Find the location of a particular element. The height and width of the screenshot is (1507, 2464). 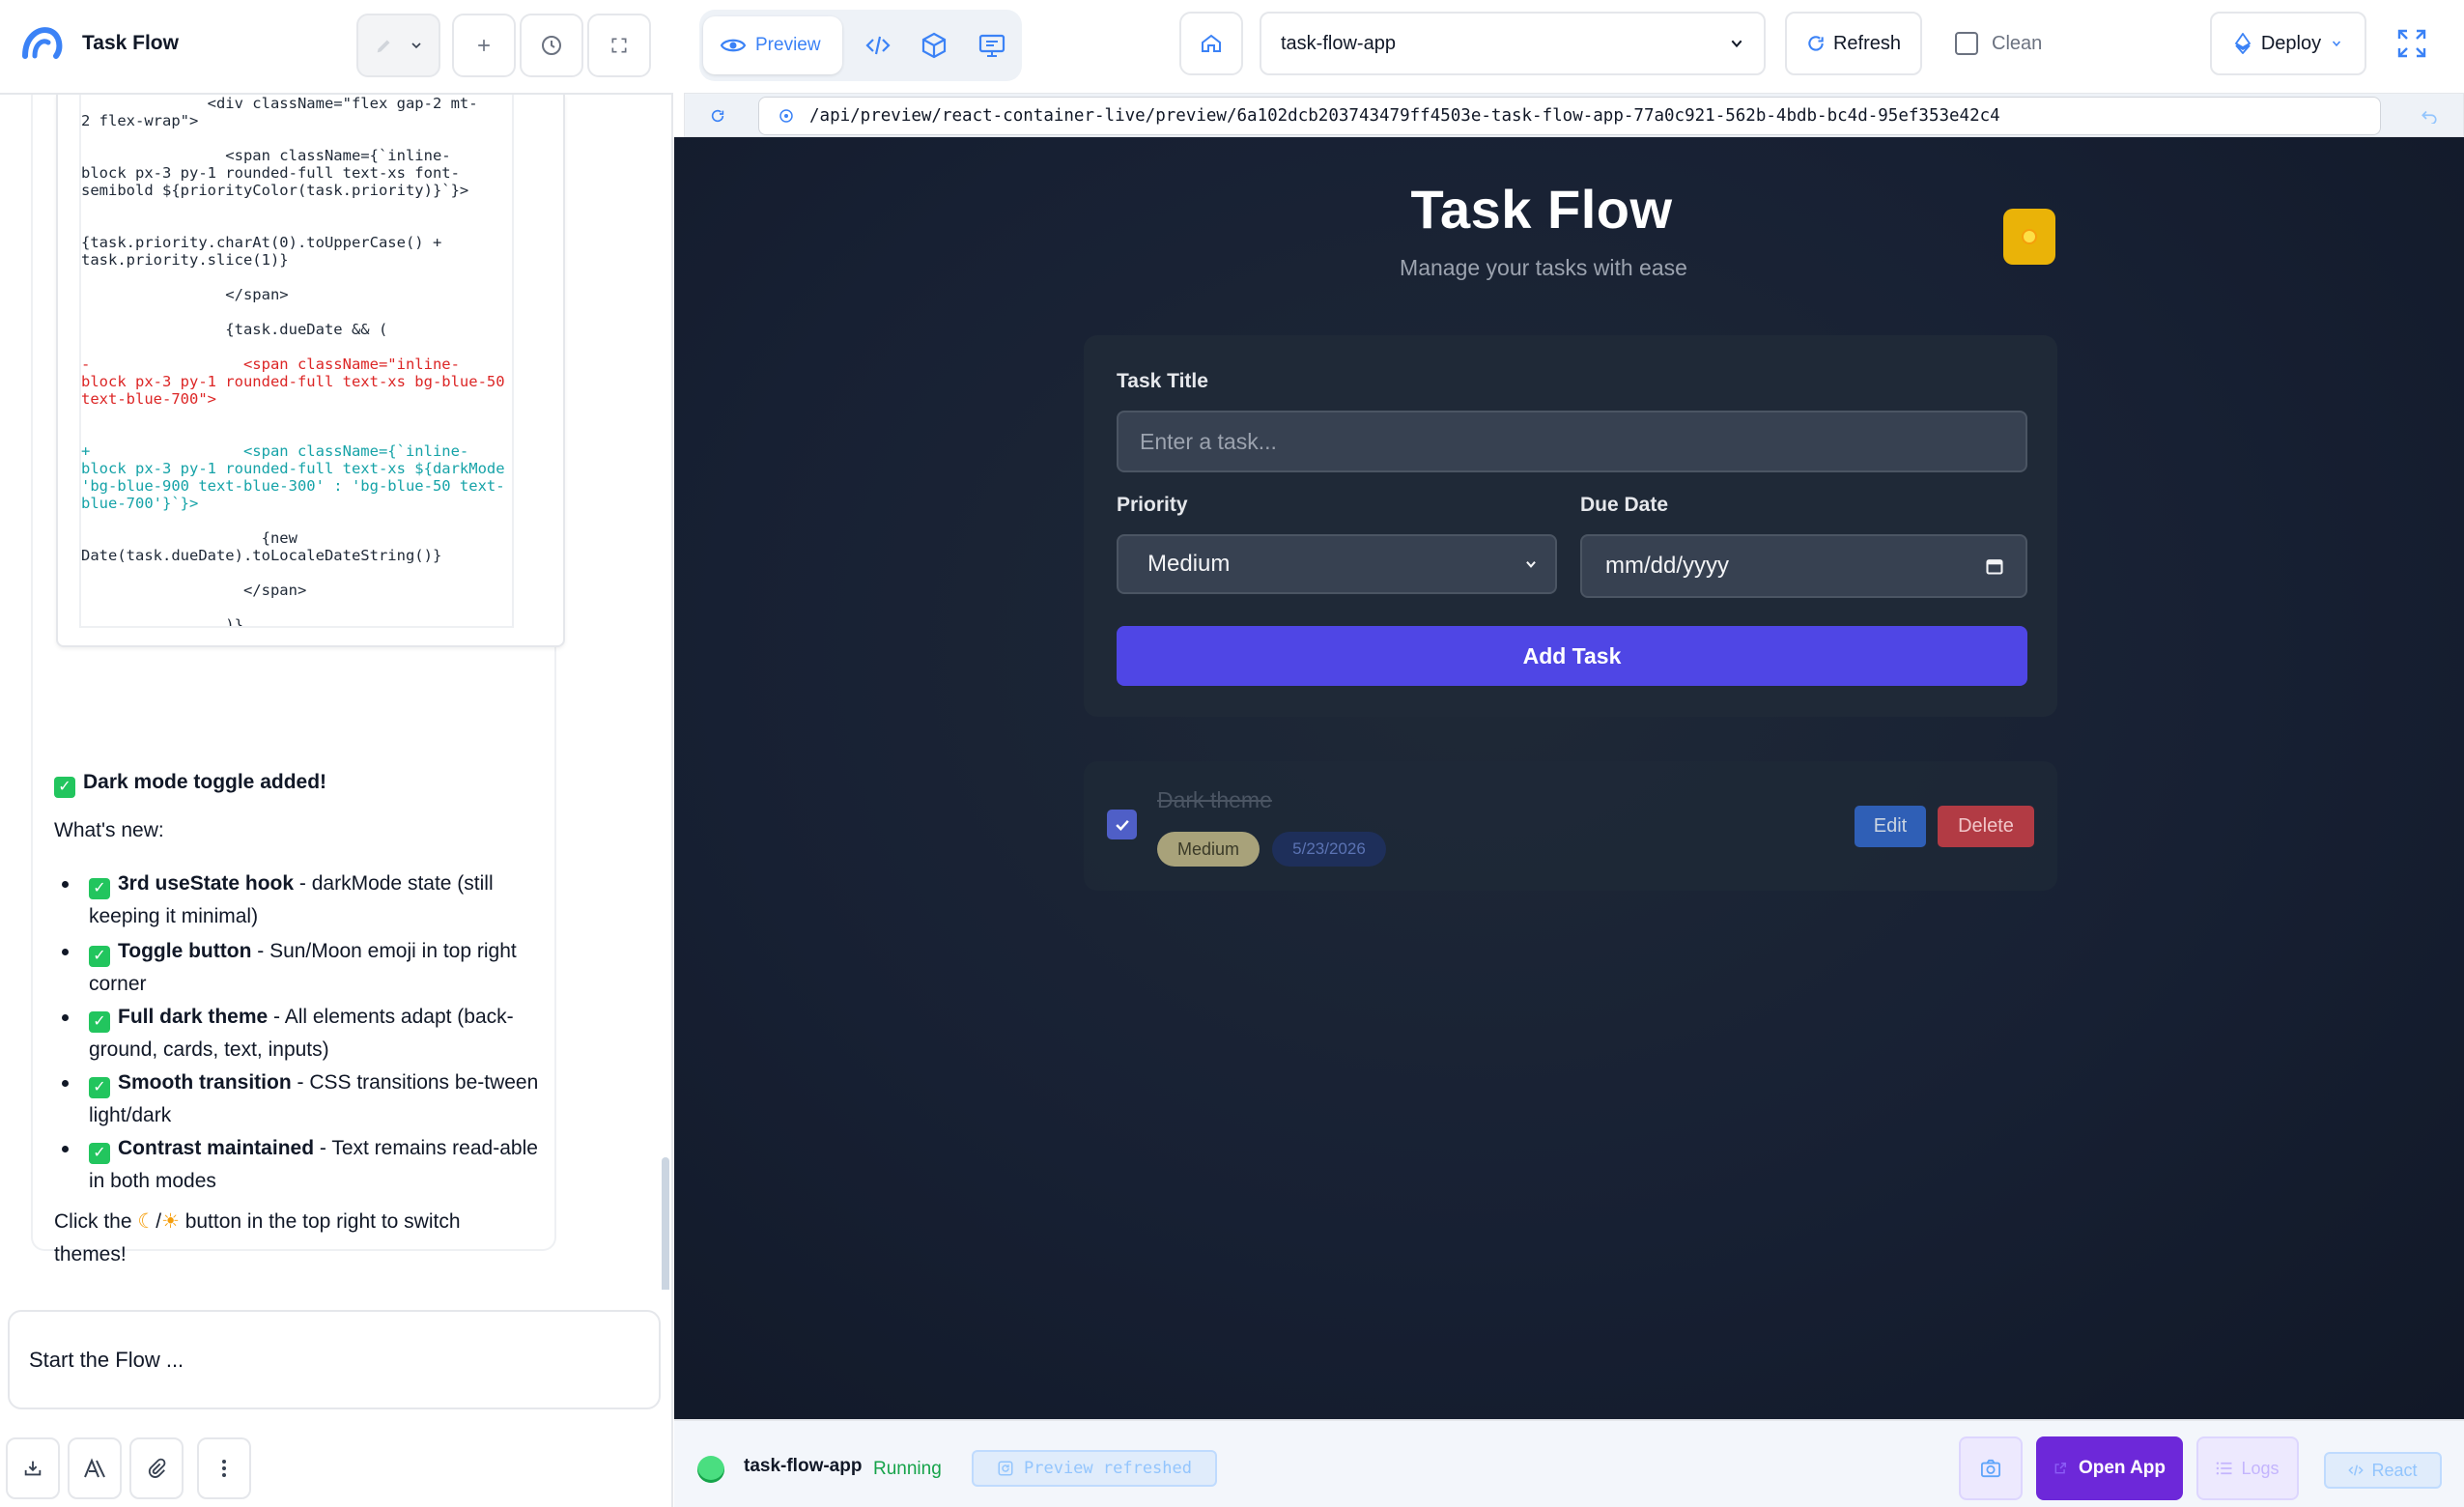

upload-tray-icon is located at coordinates (33, 1468).